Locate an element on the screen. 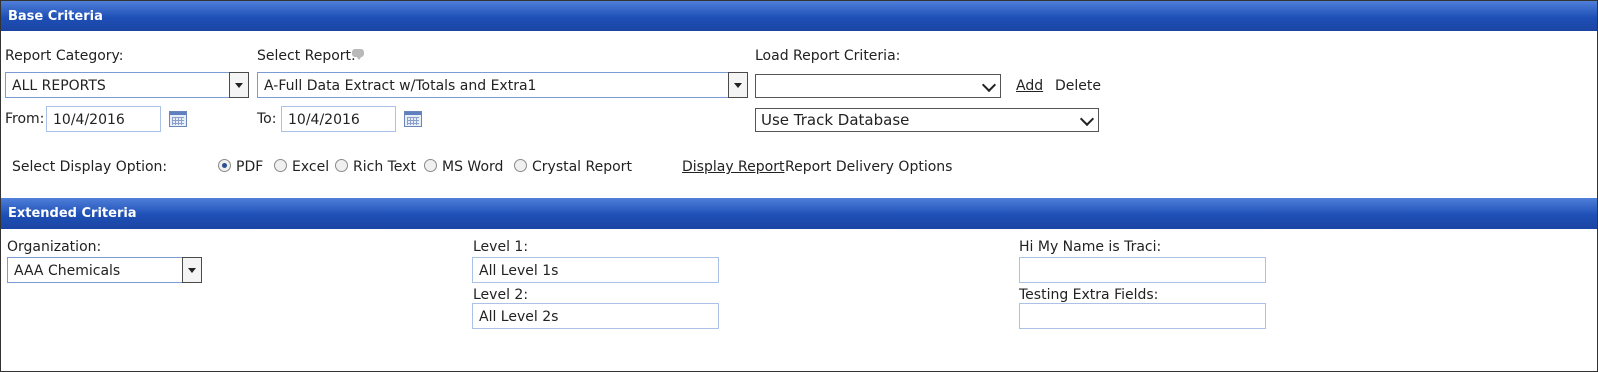 The height and width of the screenshot is (372, 1598). load-criteria-select is located at coordinates (878, 86).